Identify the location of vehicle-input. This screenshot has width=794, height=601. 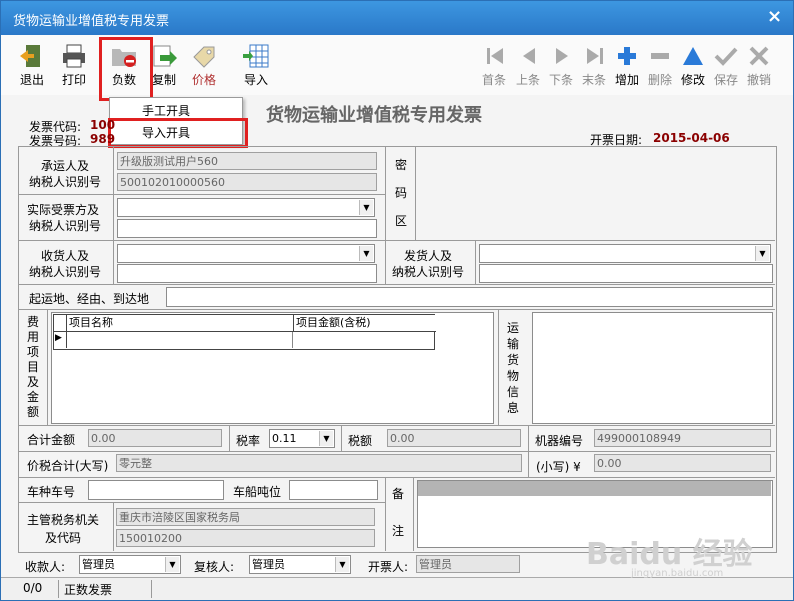
(156, 490).